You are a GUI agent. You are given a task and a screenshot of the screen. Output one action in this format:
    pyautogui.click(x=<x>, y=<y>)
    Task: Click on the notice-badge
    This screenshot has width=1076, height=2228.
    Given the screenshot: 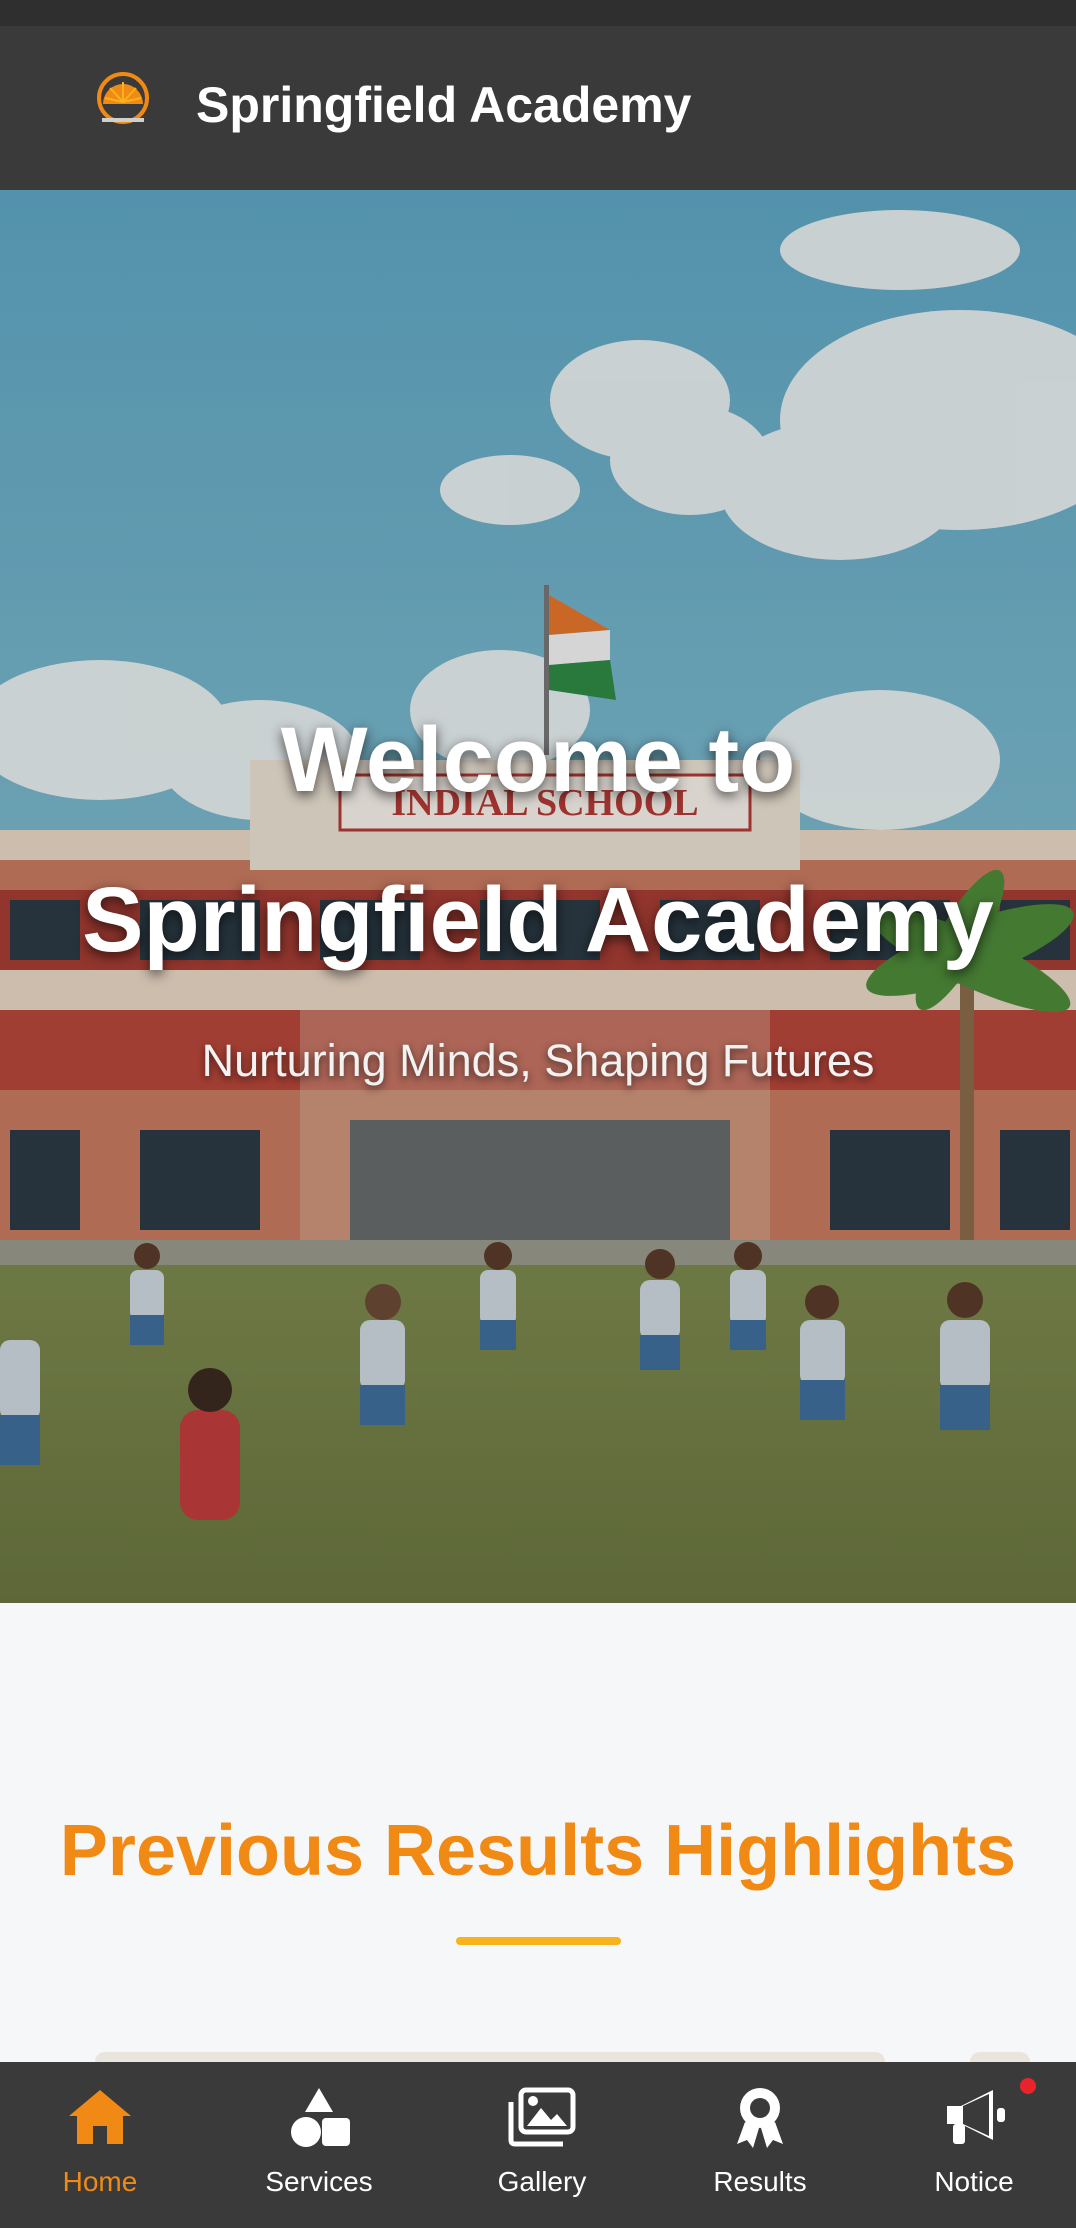 What is the action you would take?
    pyautogui.click(x=1028, y=2086)
    